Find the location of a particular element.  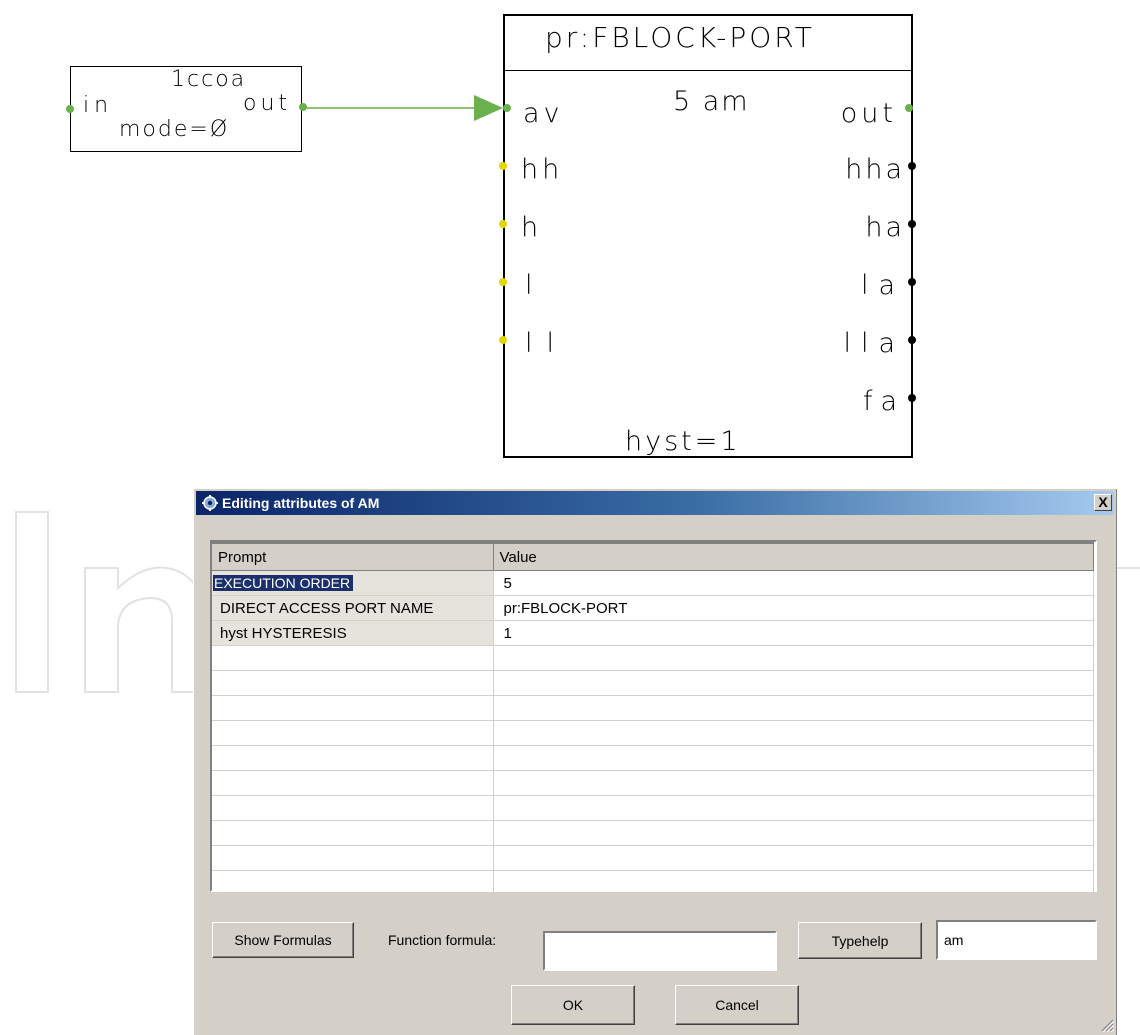

output-label: la is located at coordinates (882, 285).